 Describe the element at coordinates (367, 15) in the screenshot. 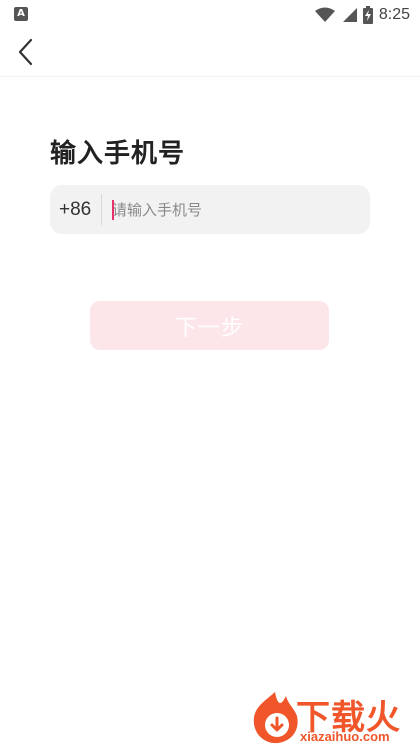

I see `battery-icon` at that location.